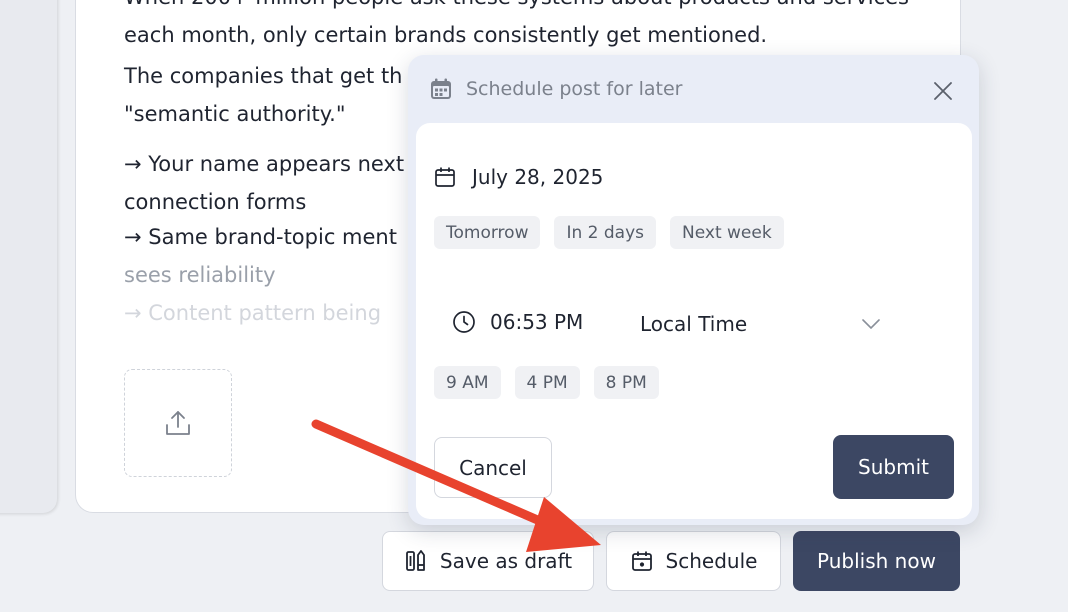 The height and width of the screenshot is (612, 1068). Describe the element at coordinates (537, 322) in the screenshot. I see `time-value: 06:53 PM` at that location.